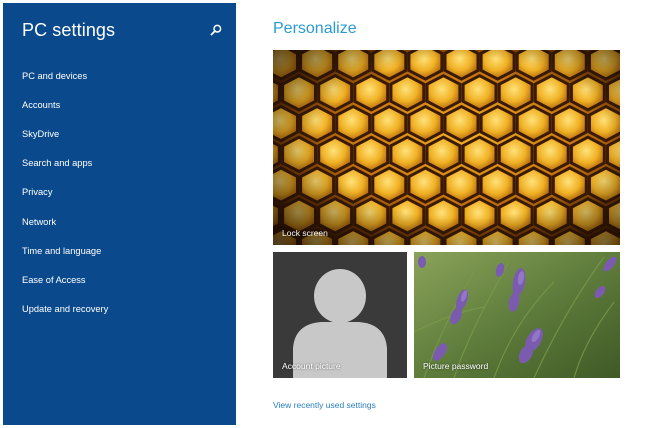 This screenshot has height=428, width=659. What do you see at coordinates (69, 30) in the screenshot?
I see `sidebar-title: PC settings` at bounding box center [69, 30].